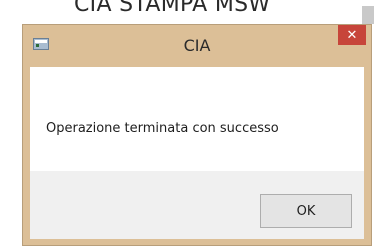 The height and width of the screenshot is (249, 374). I want to click on background-window-titlebar: CIA STAMPA MSW, so click(187, 12).